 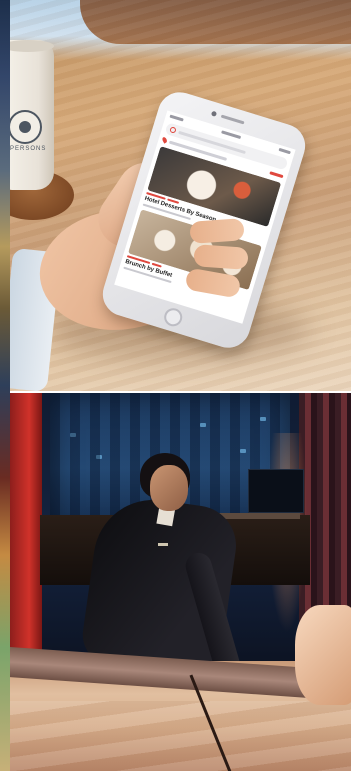 I want to click on search-icon, so click(x=173, y=130).